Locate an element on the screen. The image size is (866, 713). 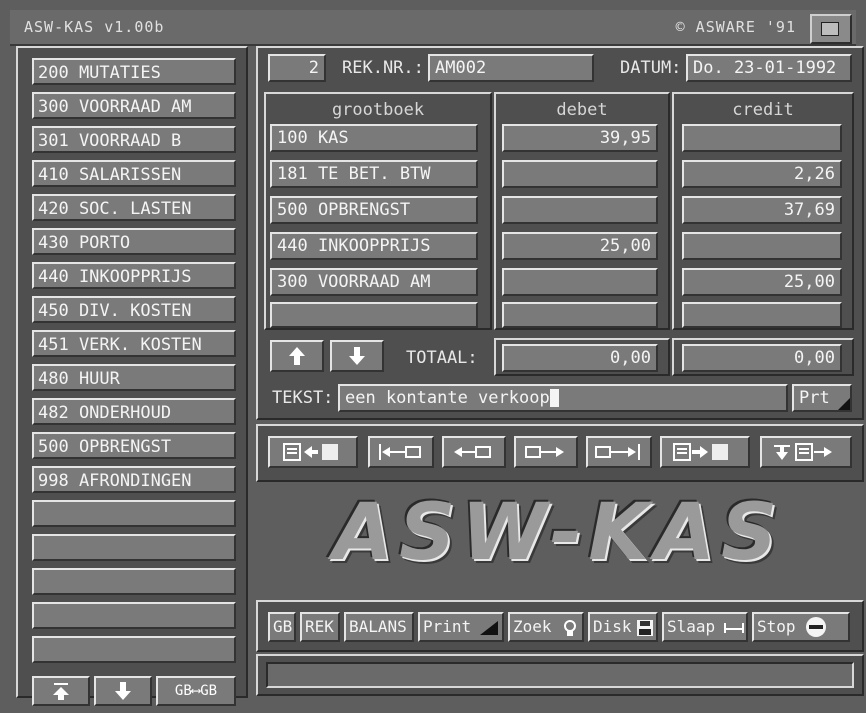
account-item: 998 AFRONDINGEN is located at coordinates (134, 479).